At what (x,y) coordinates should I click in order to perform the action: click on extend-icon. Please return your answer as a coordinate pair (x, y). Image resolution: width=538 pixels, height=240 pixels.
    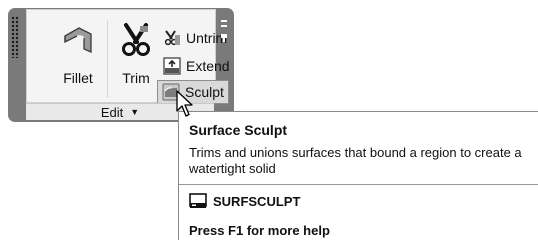
    Looking at the image, I should click on (172, 66).